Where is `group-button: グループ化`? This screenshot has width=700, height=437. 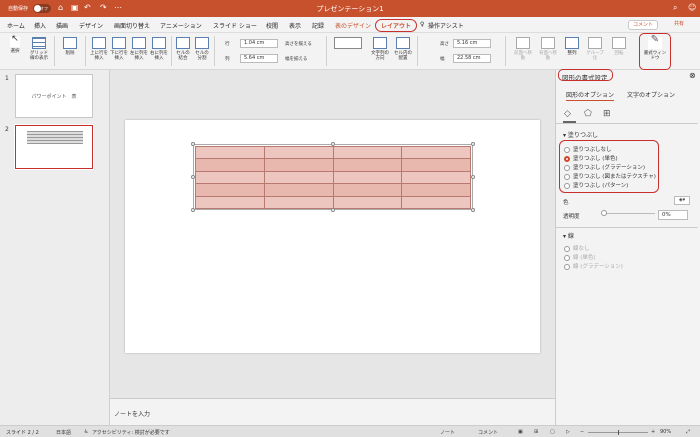 group-button: グループ化 is located at coordinates (595, 49).